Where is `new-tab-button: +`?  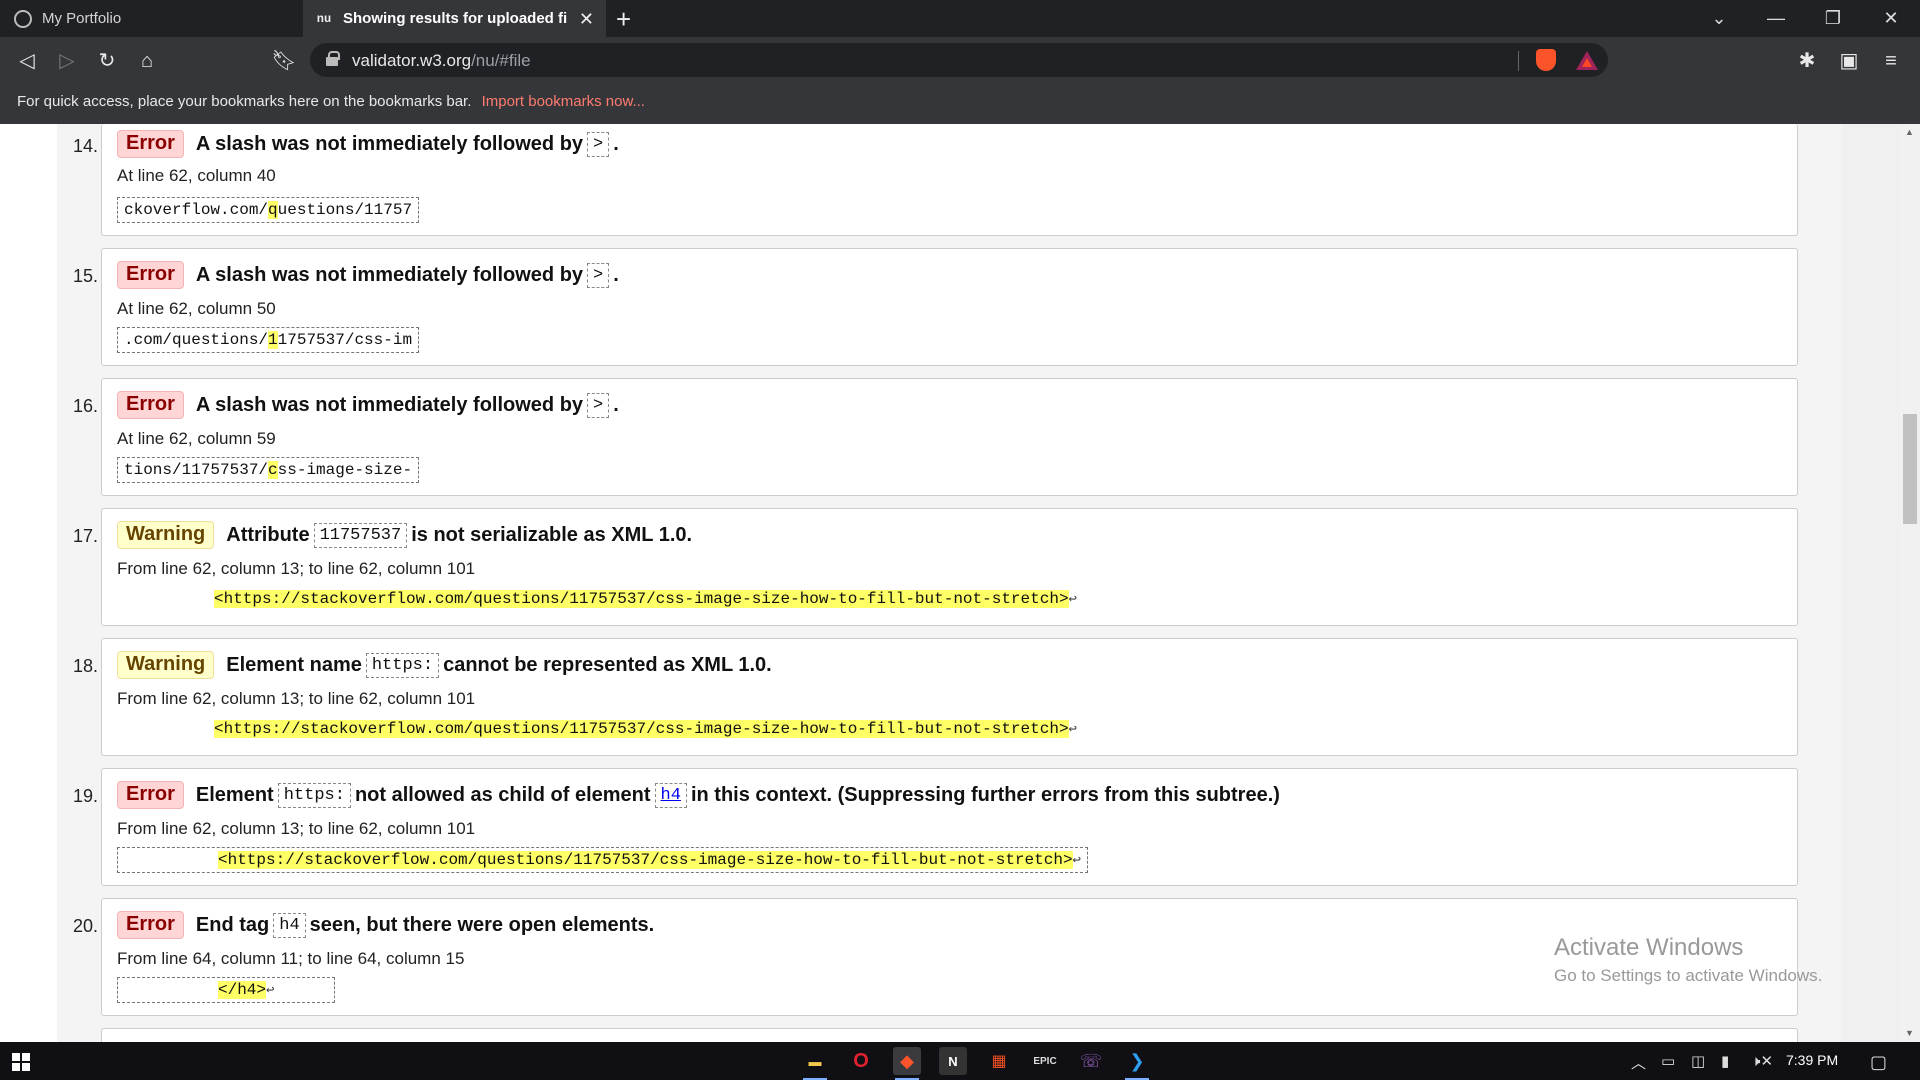 new-tab-button: + is located at coordinates (623, 19).